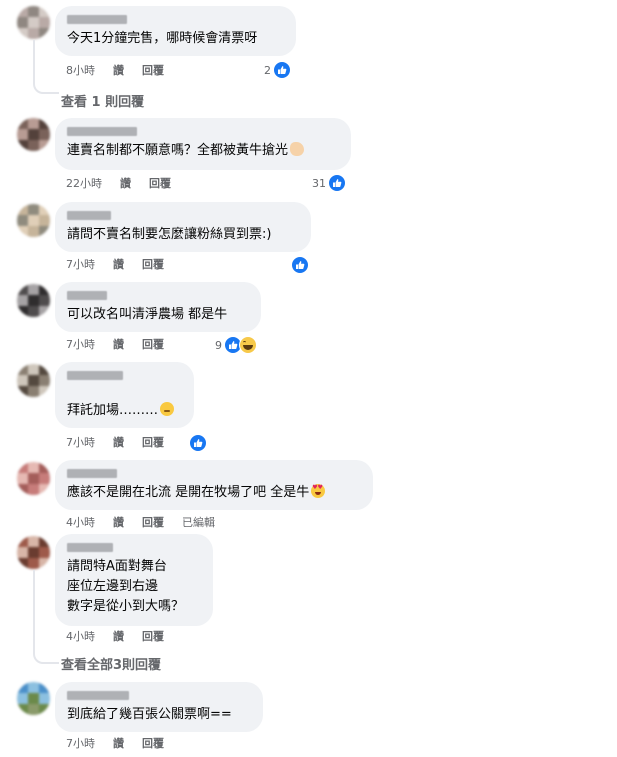  I want to click on comment-actions: 4小時 讚 回覆 已編輯, so click(149, 523).